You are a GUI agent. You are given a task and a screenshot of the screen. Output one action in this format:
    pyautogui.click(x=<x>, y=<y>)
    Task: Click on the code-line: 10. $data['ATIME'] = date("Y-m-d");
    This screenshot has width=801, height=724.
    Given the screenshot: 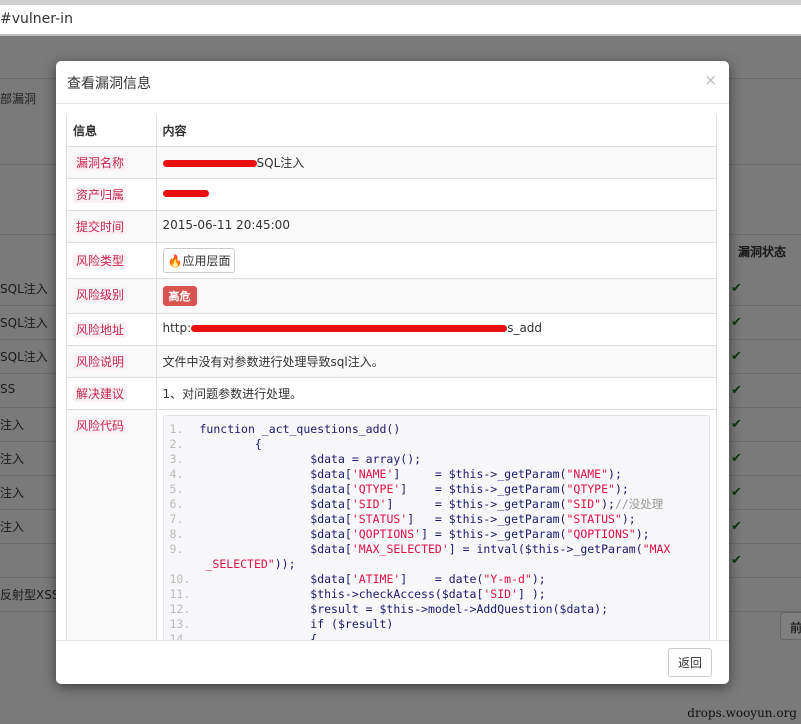 What is the action you would take?
    pyautogui.click(x=437, y=579)
    